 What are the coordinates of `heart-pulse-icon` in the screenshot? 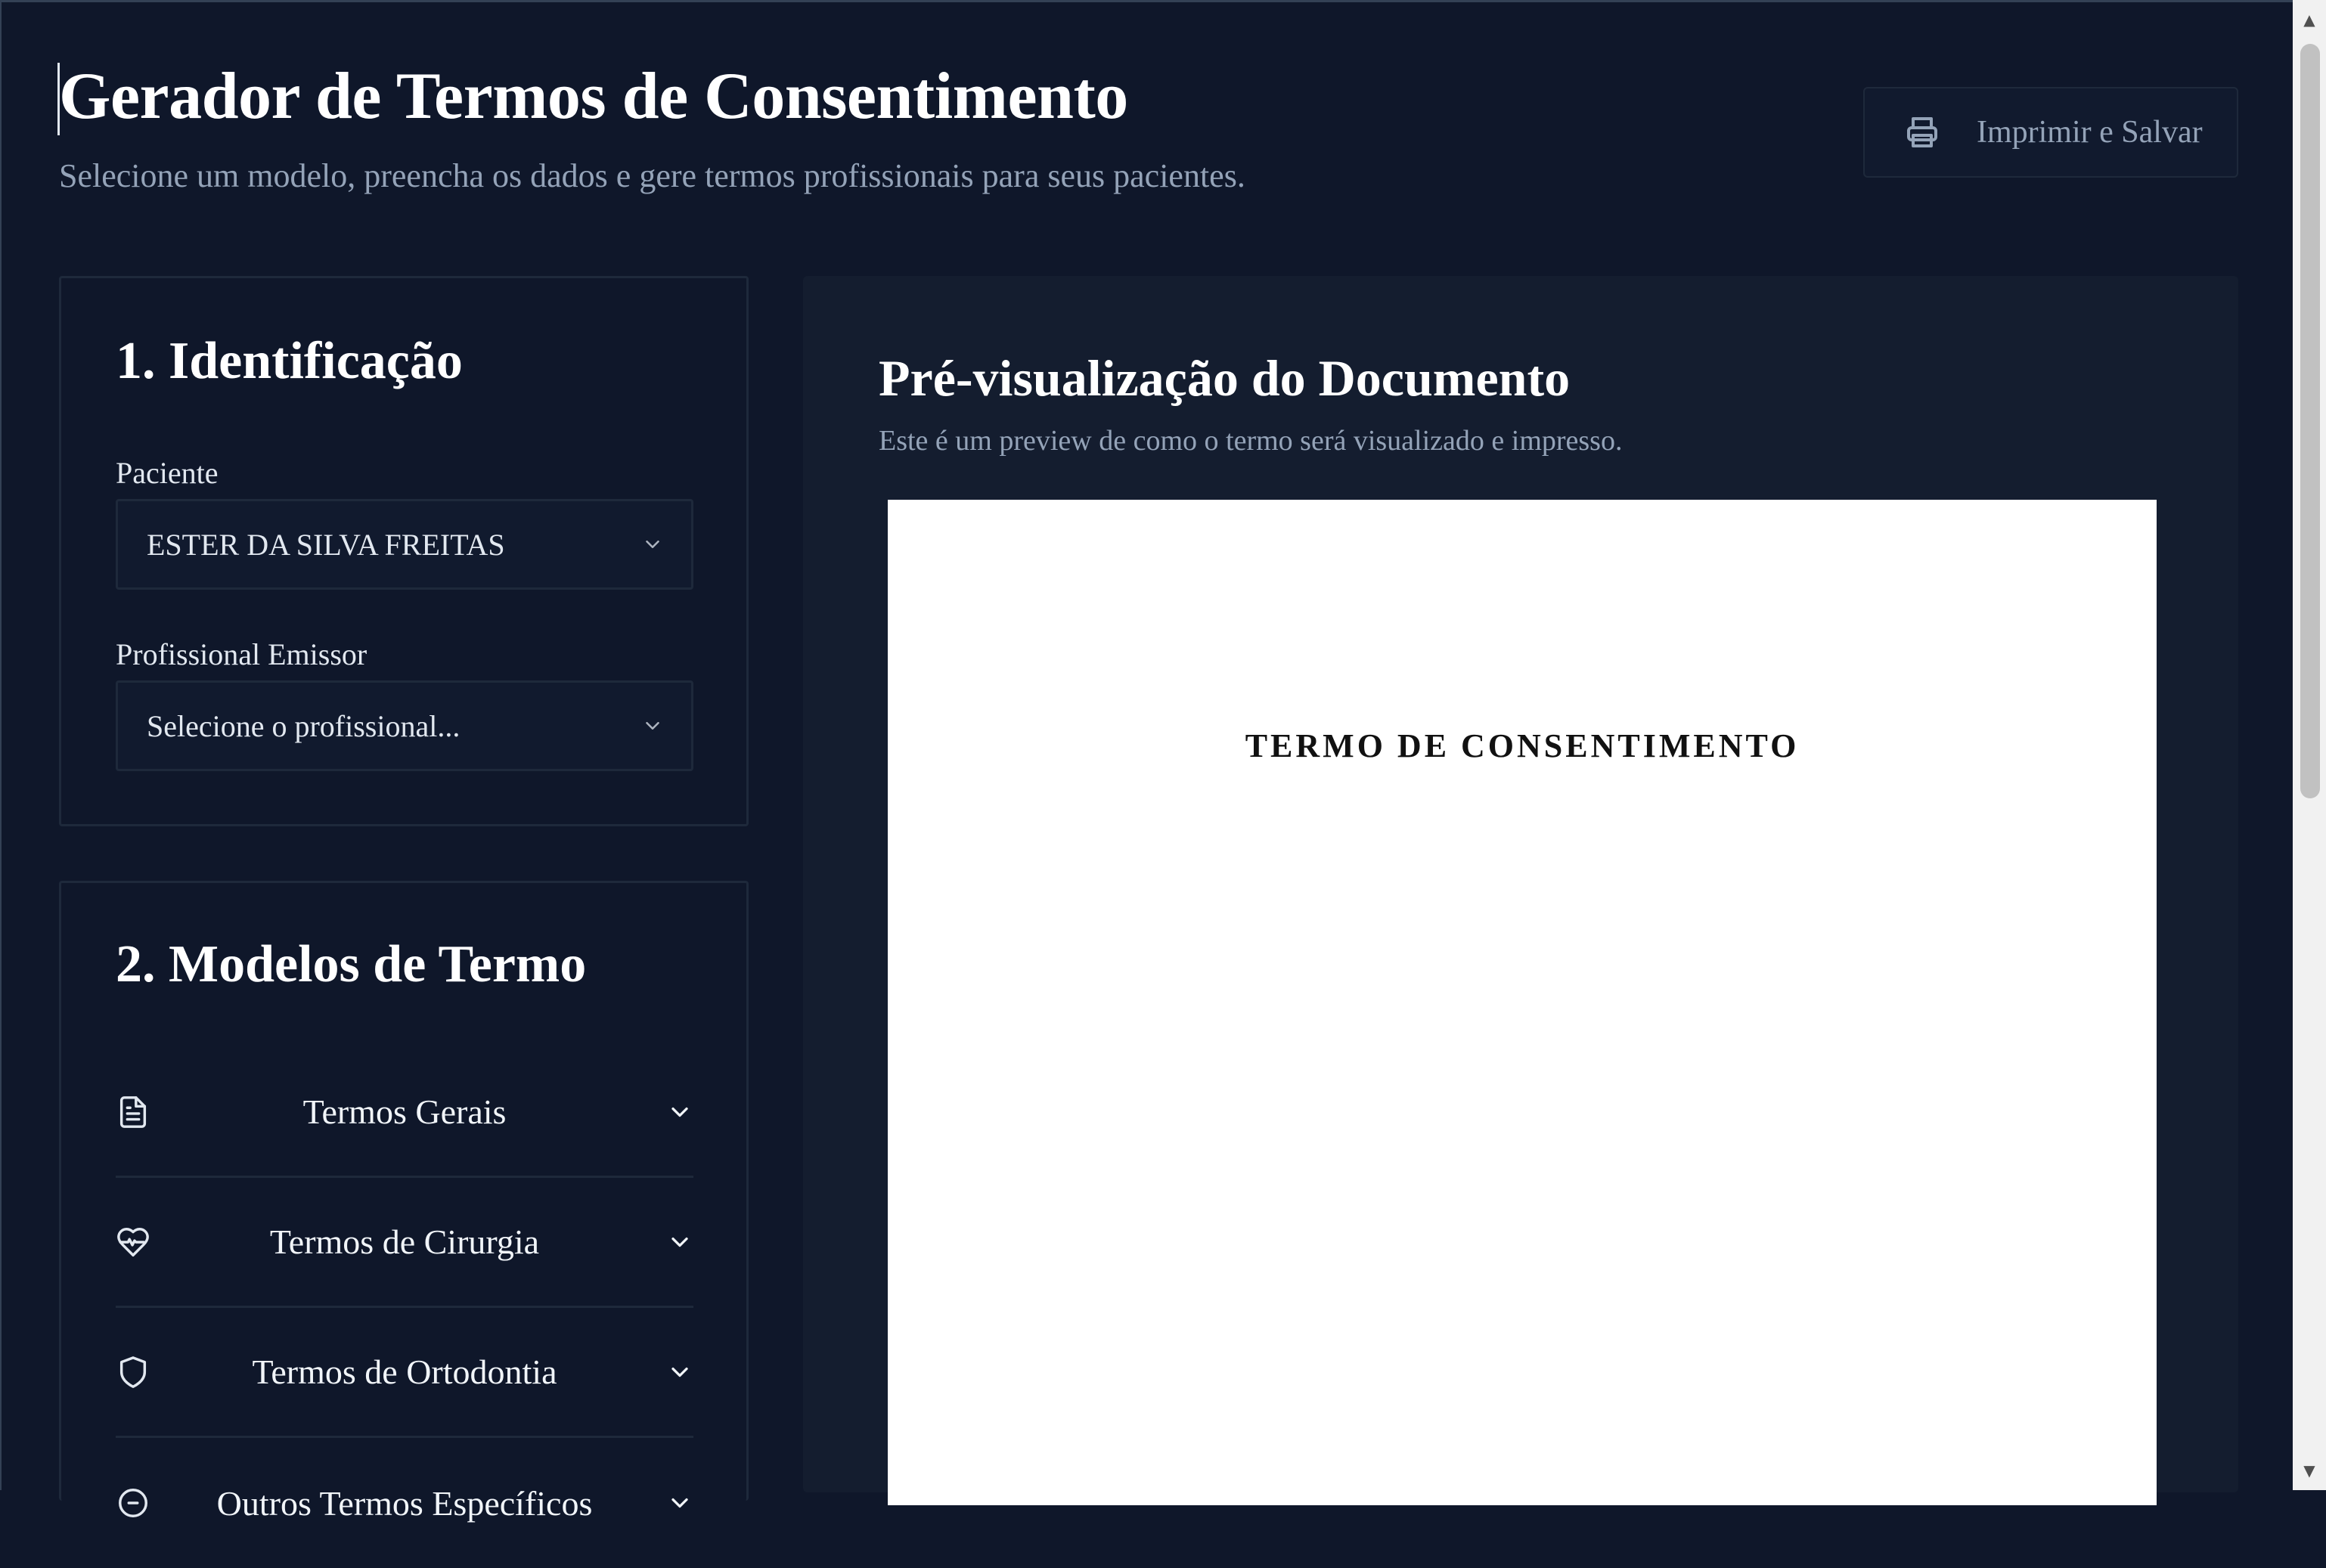 It's located at (135, 1242).